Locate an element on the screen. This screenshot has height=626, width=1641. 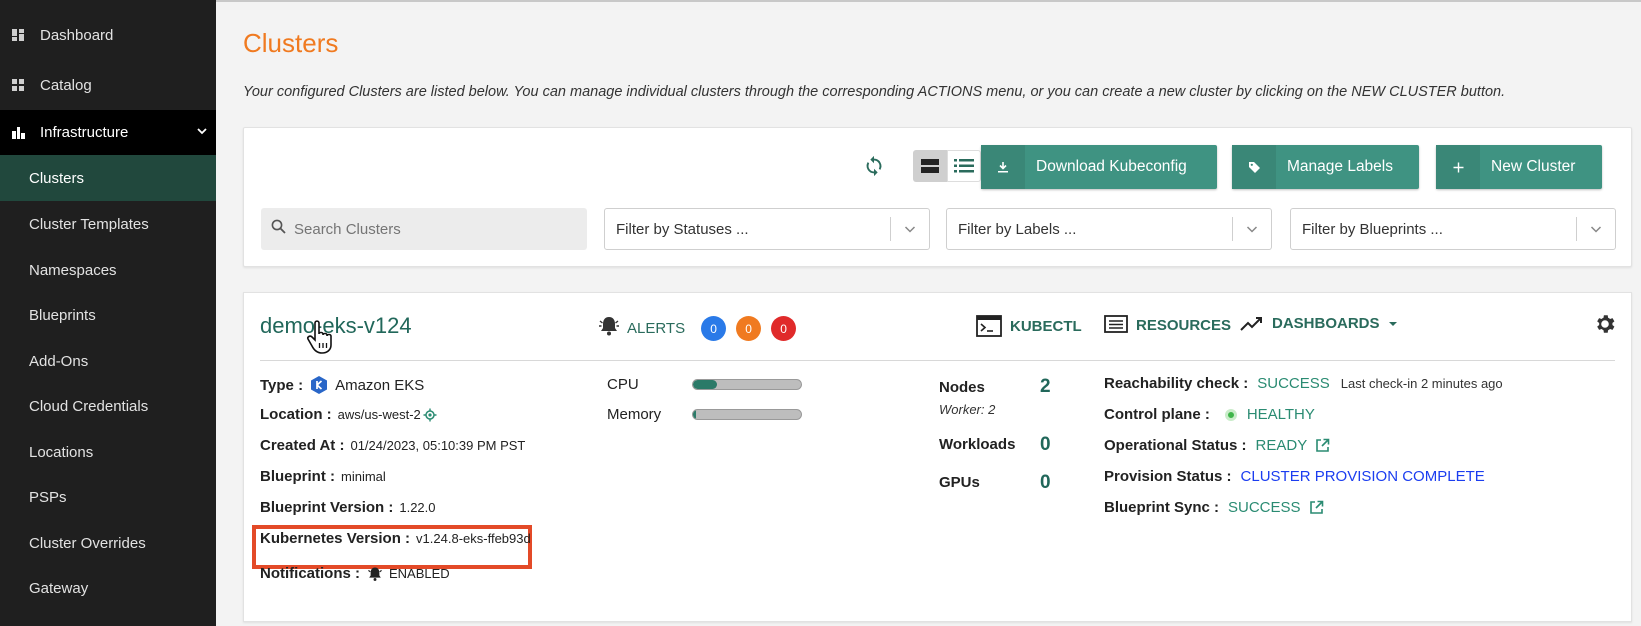
eks-icon is located at coordinates (319, 385).